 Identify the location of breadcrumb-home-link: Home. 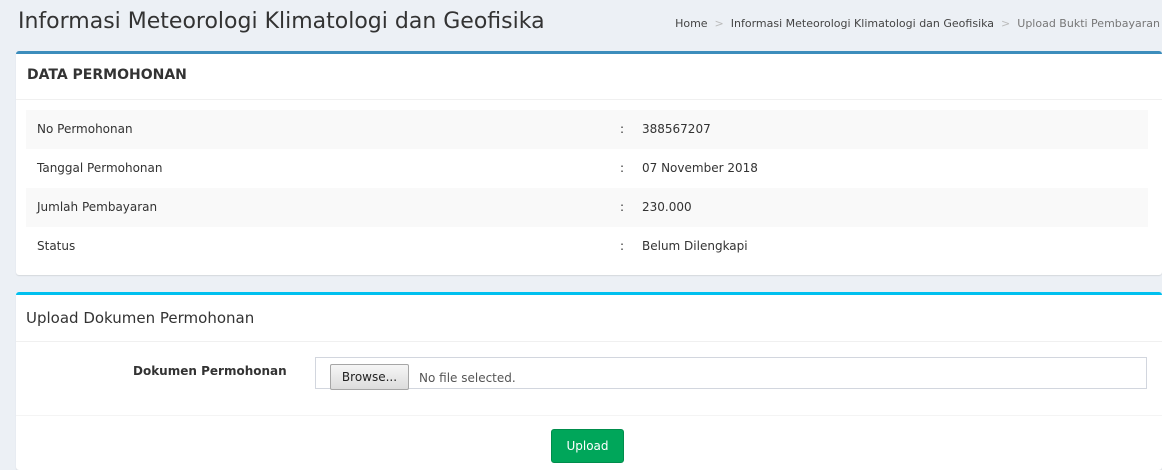
(691, 23).